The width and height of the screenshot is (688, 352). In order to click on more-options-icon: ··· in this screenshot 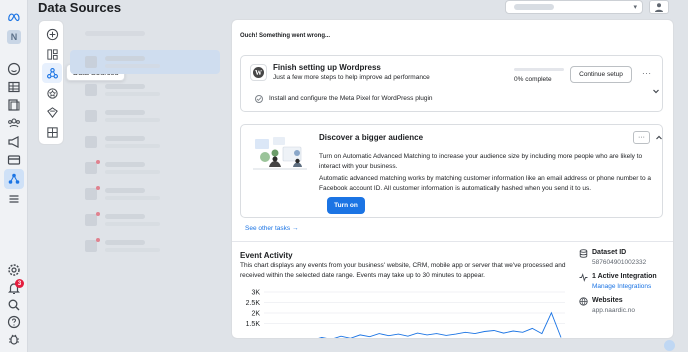, I will do `click(647, 73)`.